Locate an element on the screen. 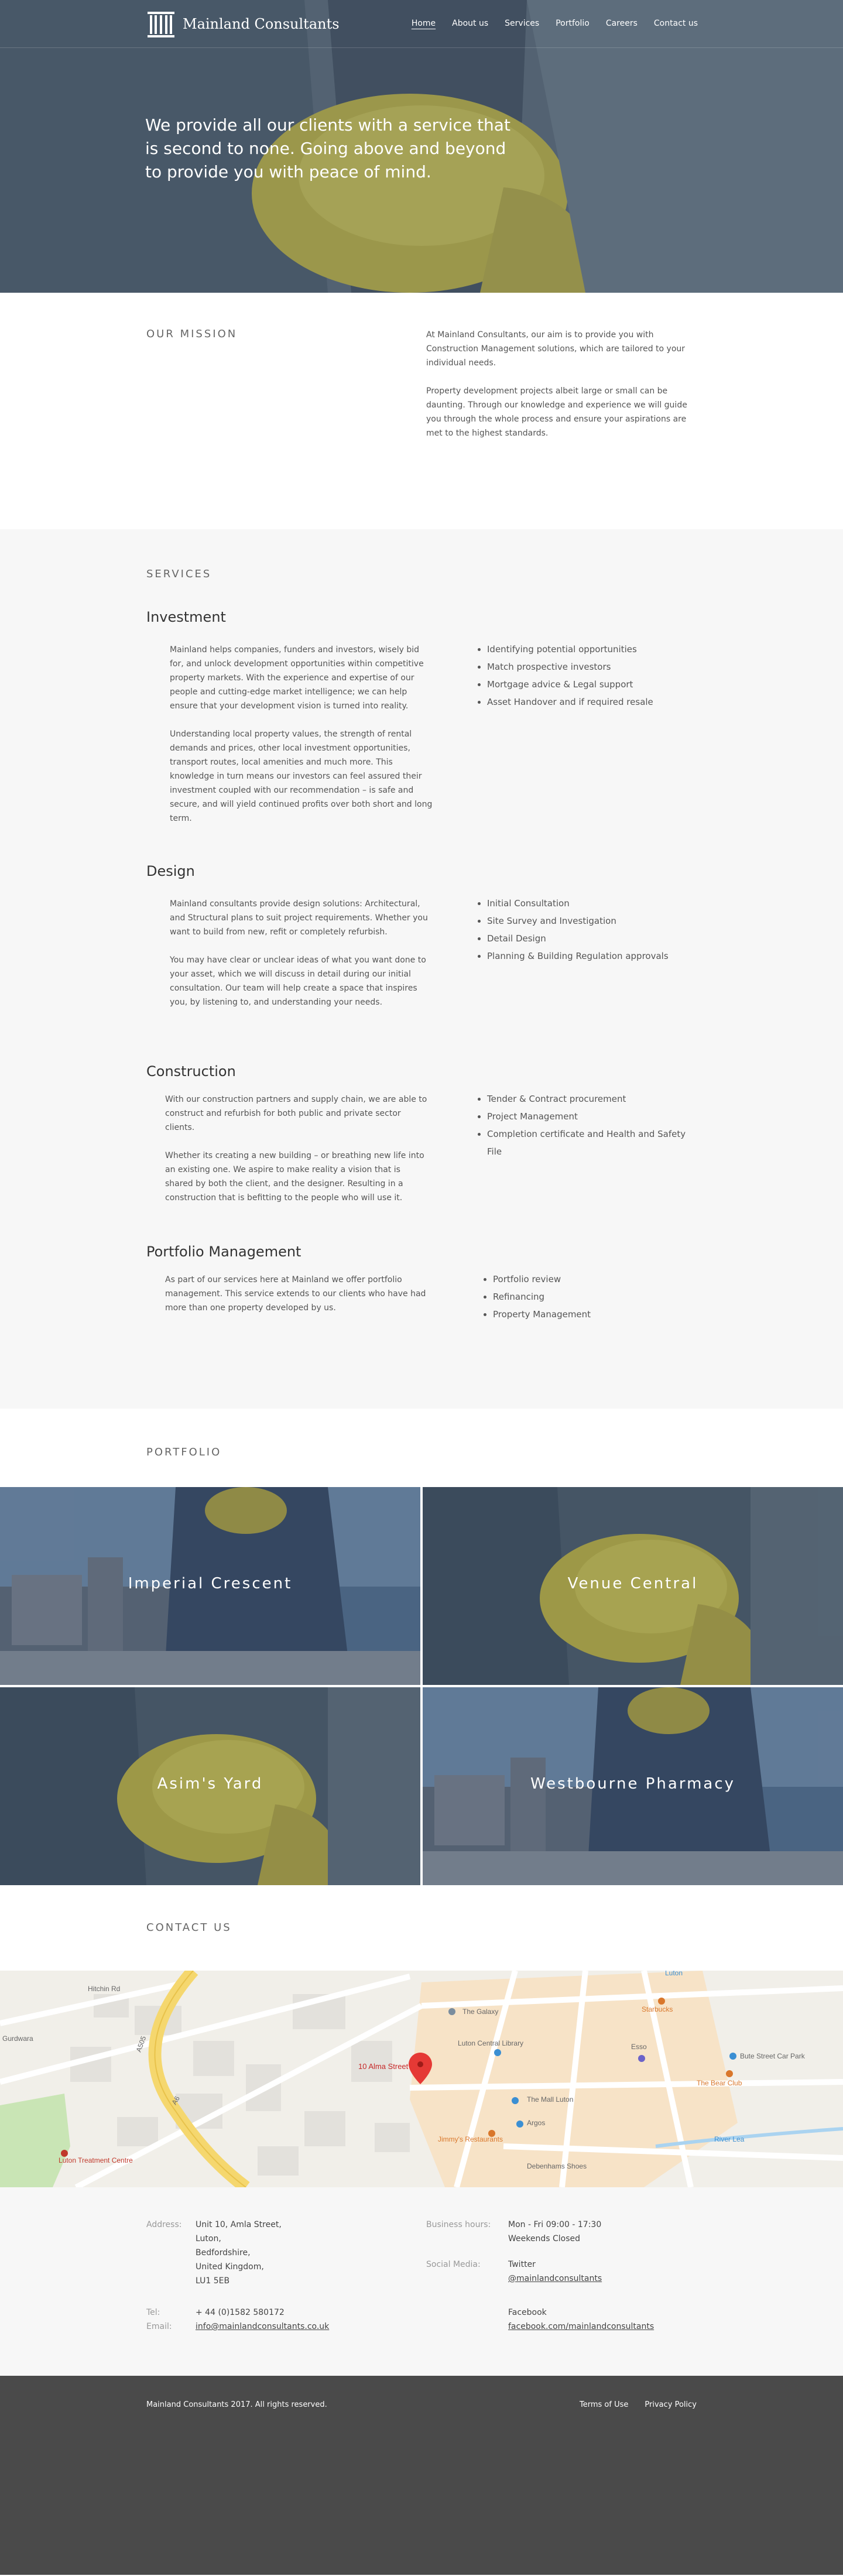 The width and height of the screenshot is (843, 2576). list-item: Tender & Contract procurement is located at coordinates (594, 1099).